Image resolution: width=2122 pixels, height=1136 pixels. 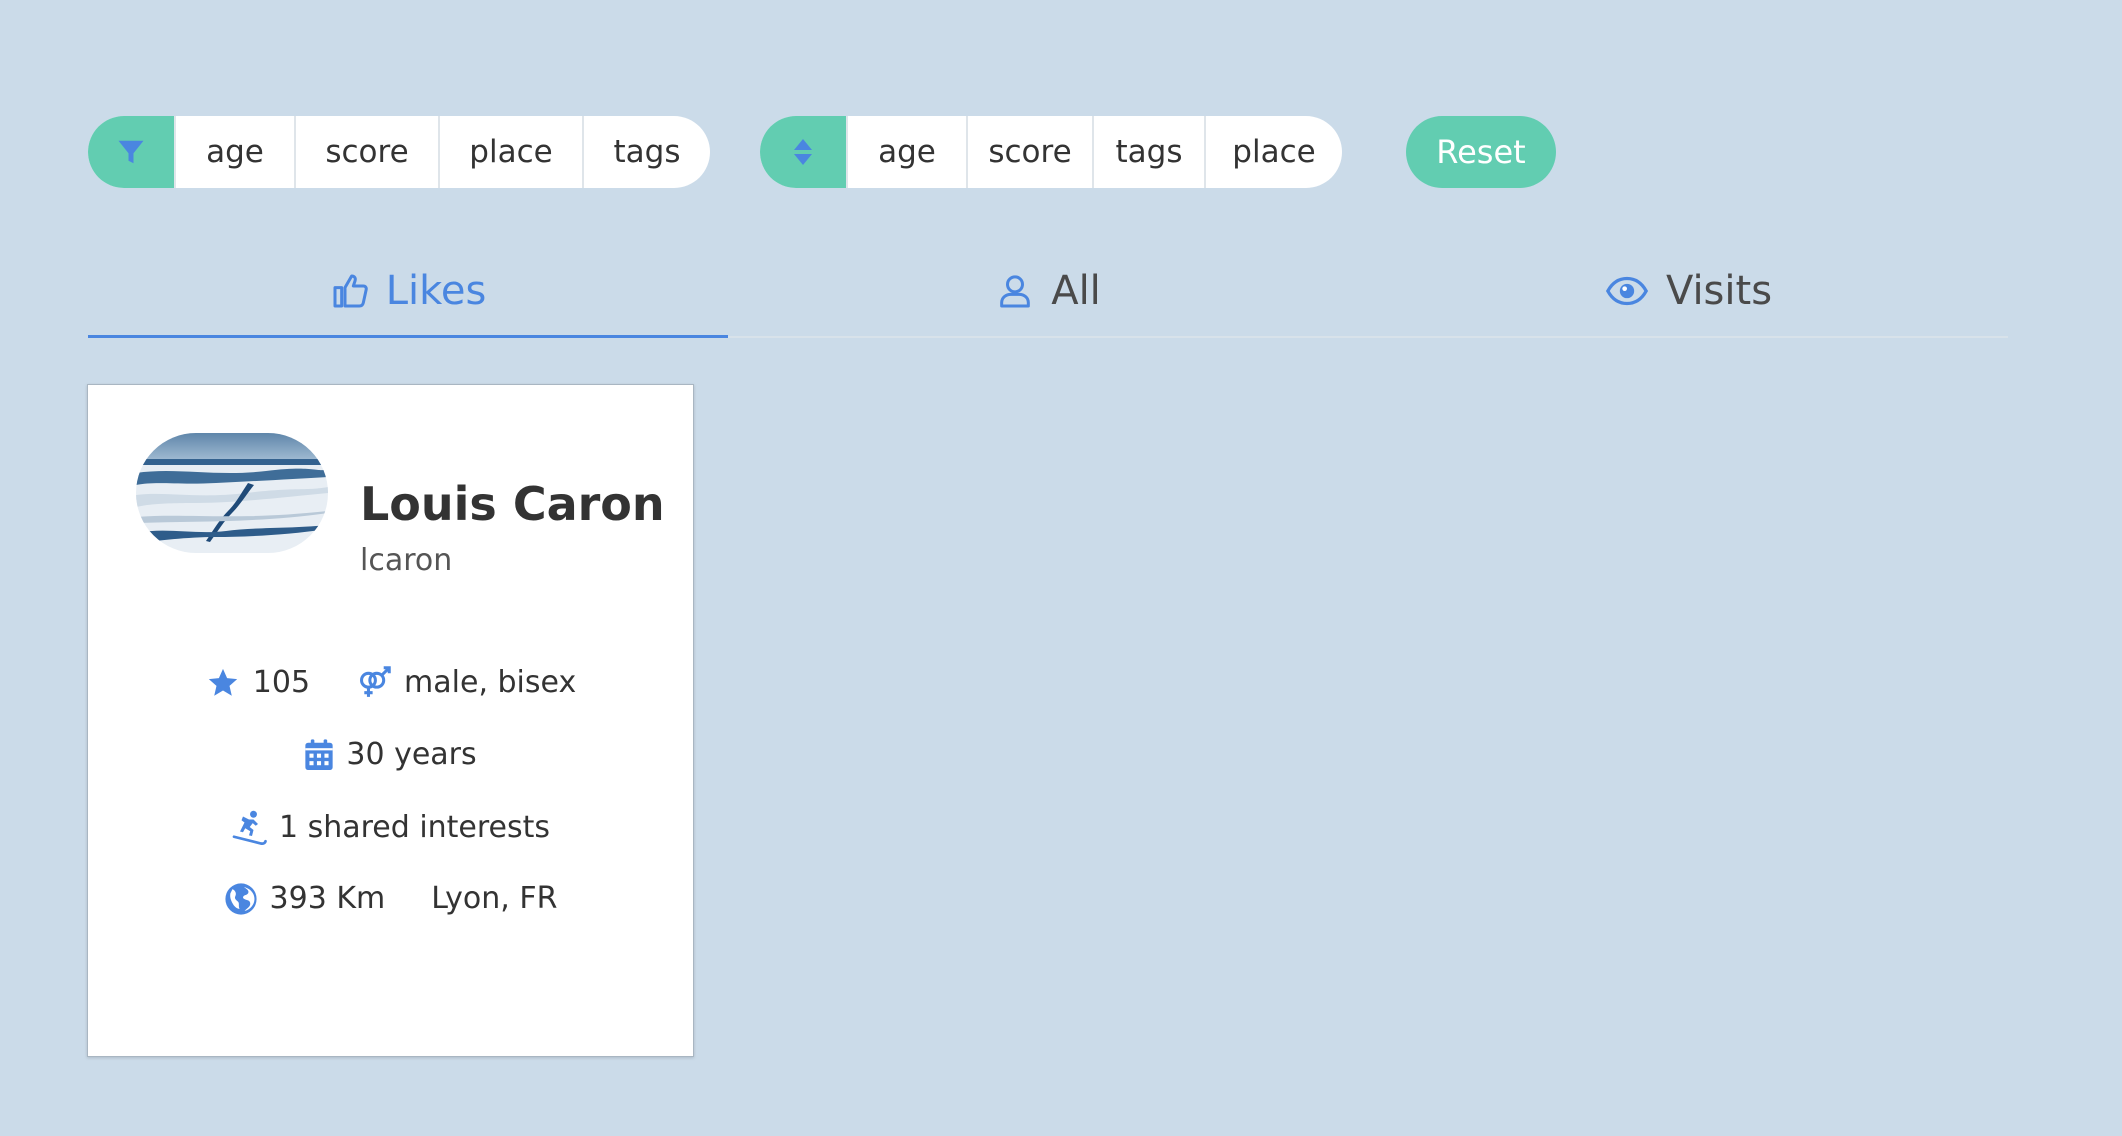 I want to click on tab-visits-label: Visits, so click(x=1719, y=291).